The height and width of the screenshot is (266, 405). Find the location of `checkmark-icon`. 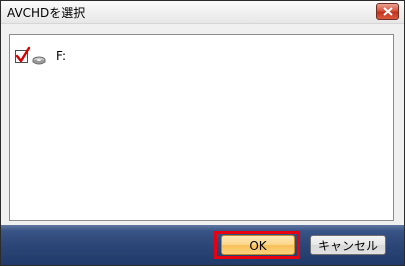

checkmark-icon is located at coordinates (23, 54).